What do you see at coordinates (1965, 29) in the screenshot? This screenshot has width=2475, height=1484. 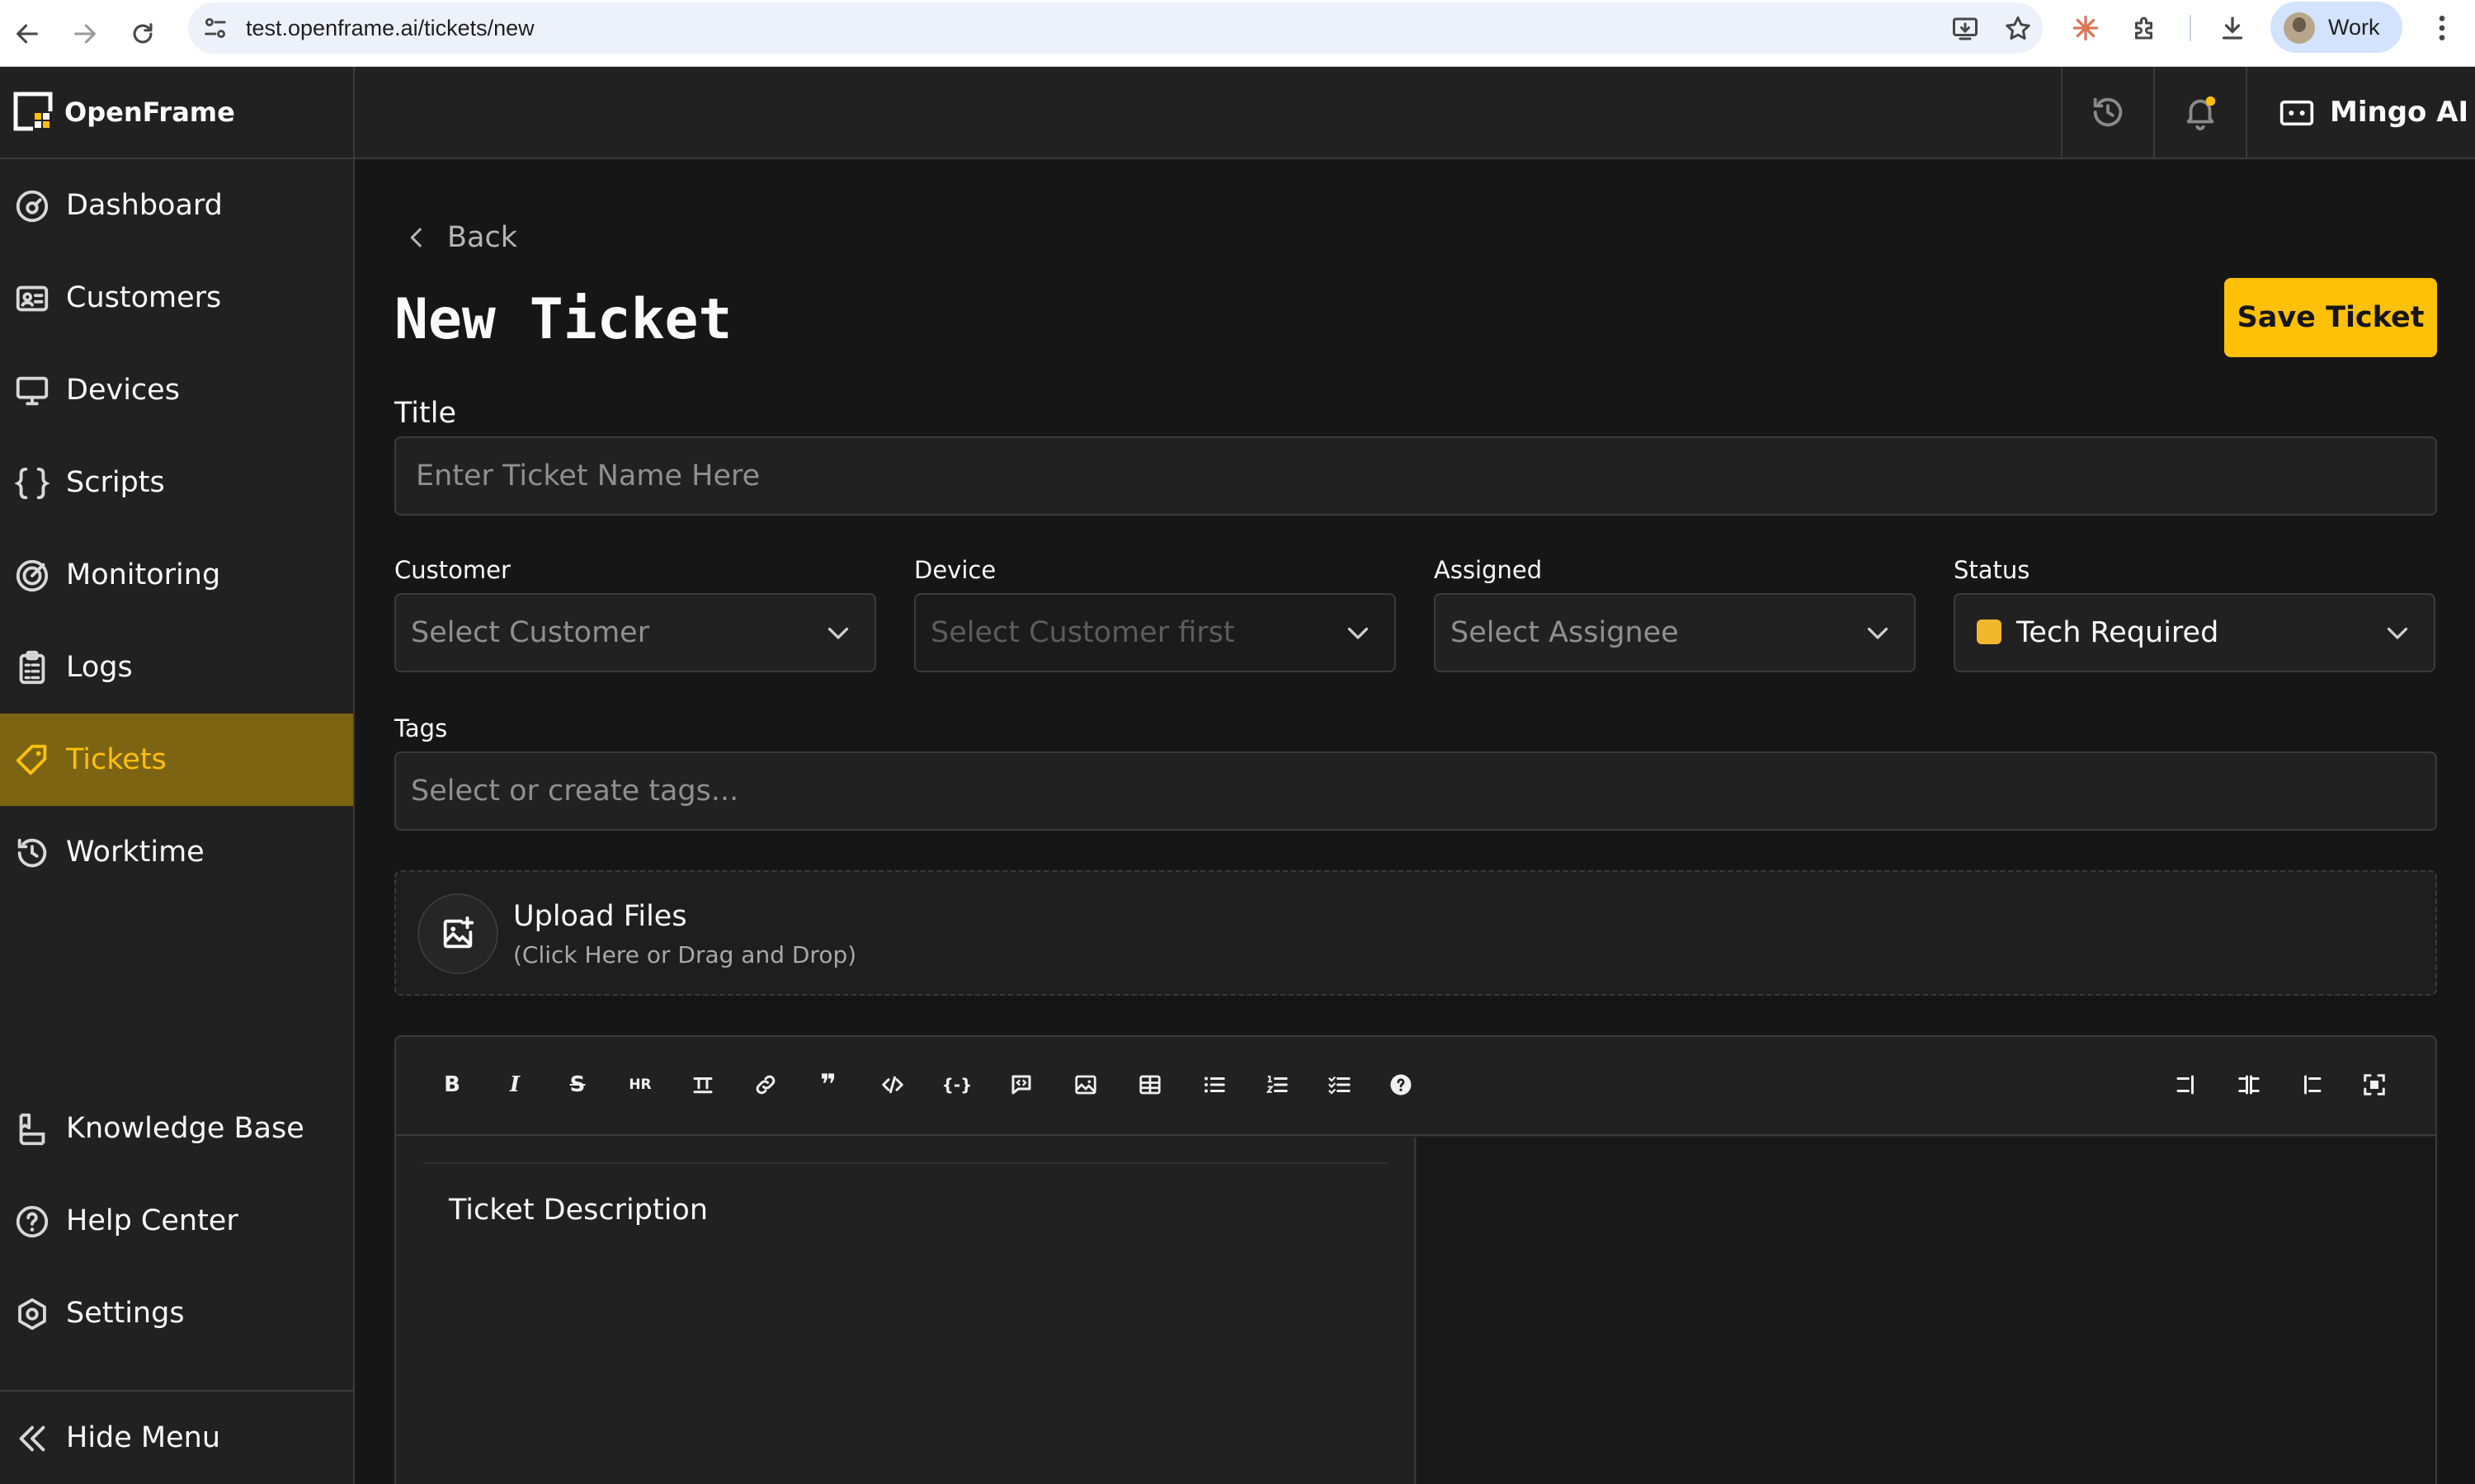 I see `install-app-icon` at bounding box center [1965, 29].